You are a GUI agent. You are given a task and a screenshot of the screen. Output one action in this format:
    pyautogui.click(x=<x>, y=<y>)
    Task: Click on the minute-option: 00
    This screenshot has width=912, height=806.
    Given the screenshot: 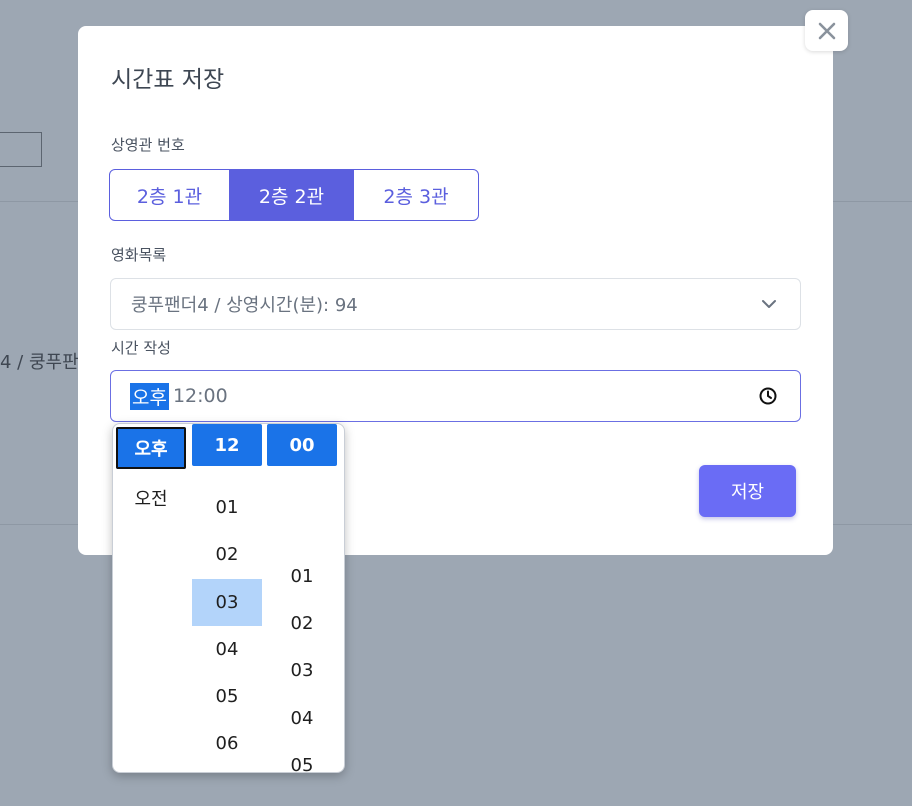 What is the action you would take?
    pyautogui.click(x=302, y=445)
    